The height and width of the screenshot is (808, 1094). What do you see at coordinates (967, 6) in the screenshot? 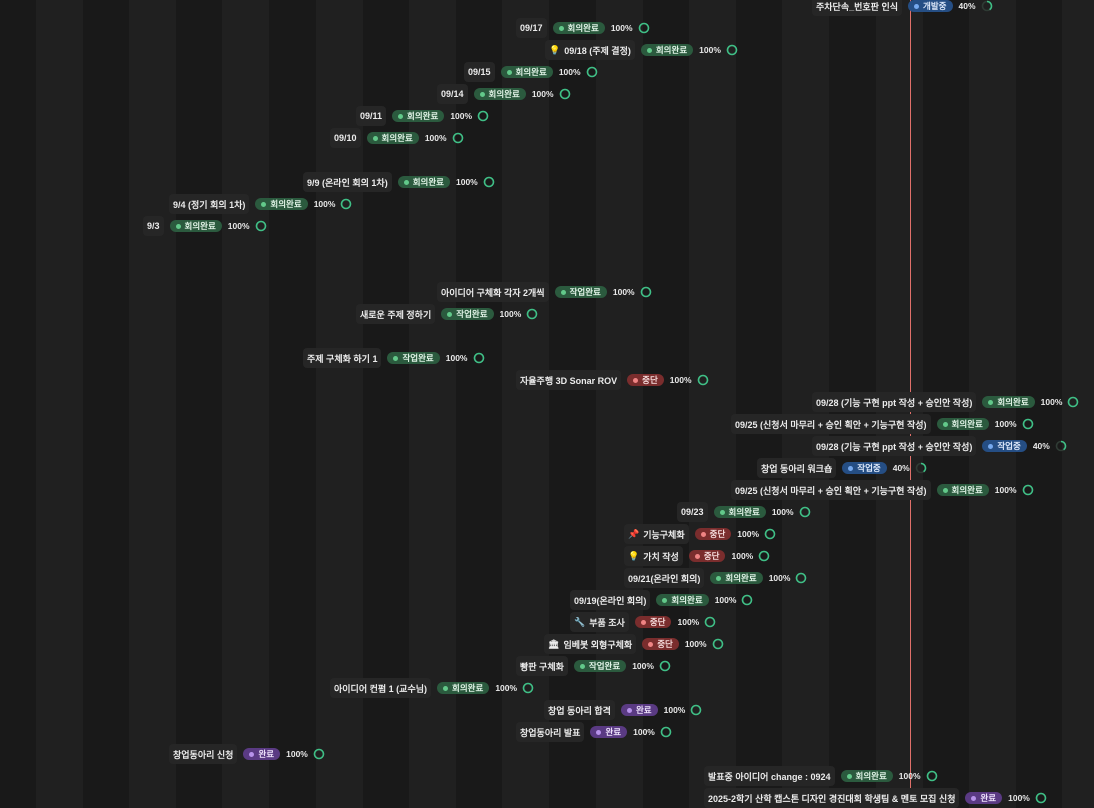
I see `progress-percent: 40%` at bounding box center [967, 6].